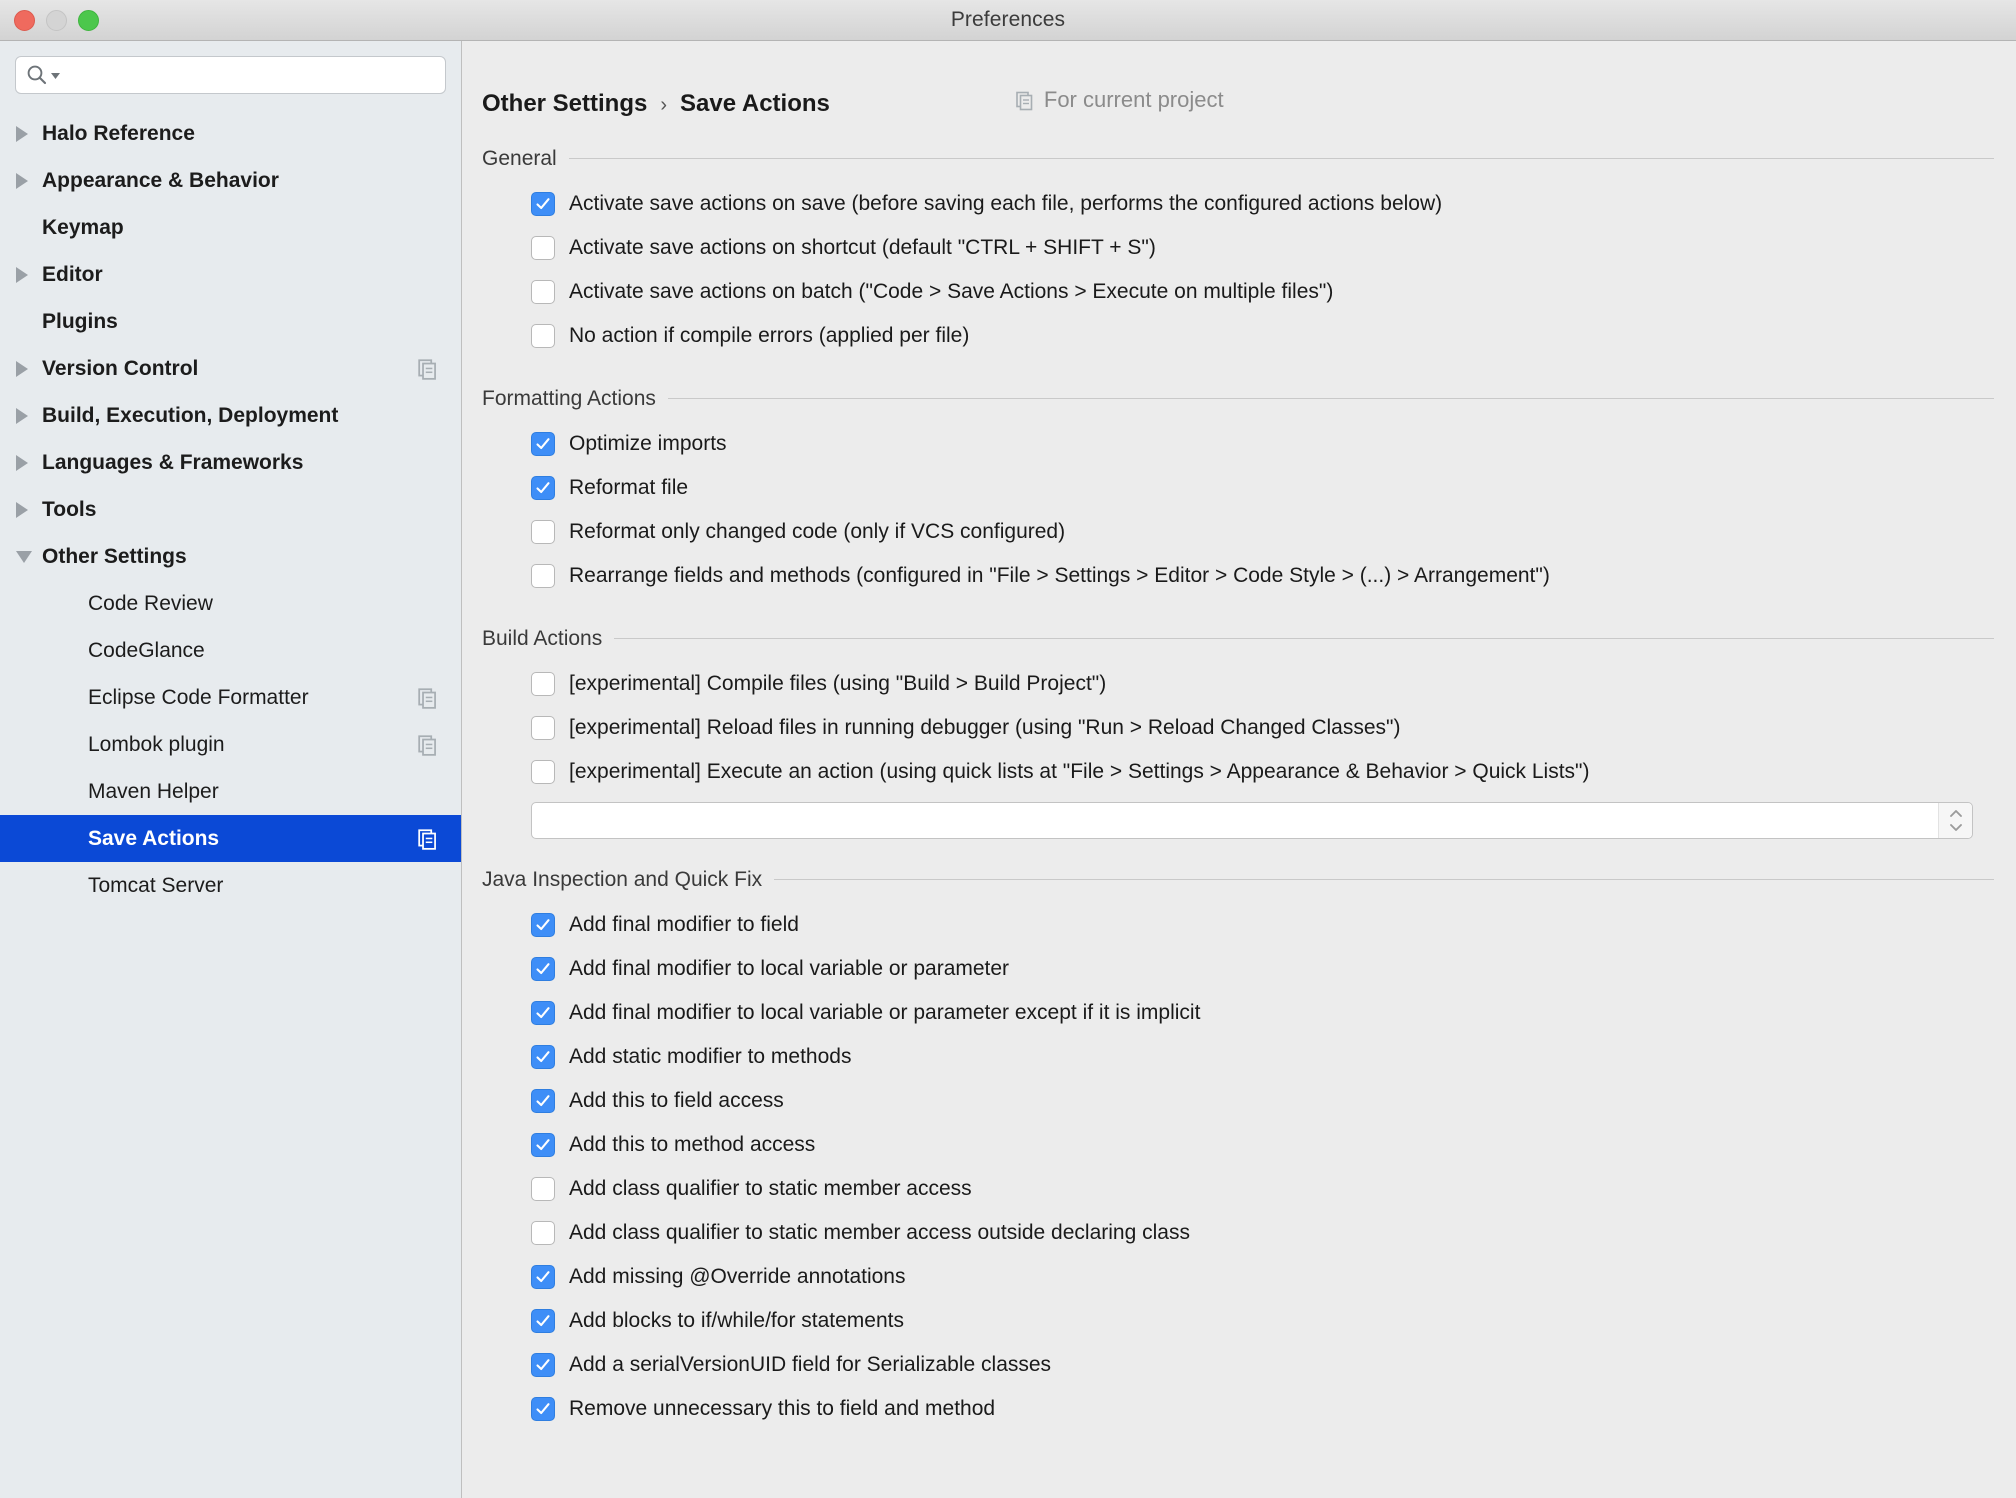 The image size is (2016, 1498). What do you see at coordinates (156, 744) in the screenshot?
I see `sidebar-item-label: Lombok plugin` at bounding box center [156, 744].